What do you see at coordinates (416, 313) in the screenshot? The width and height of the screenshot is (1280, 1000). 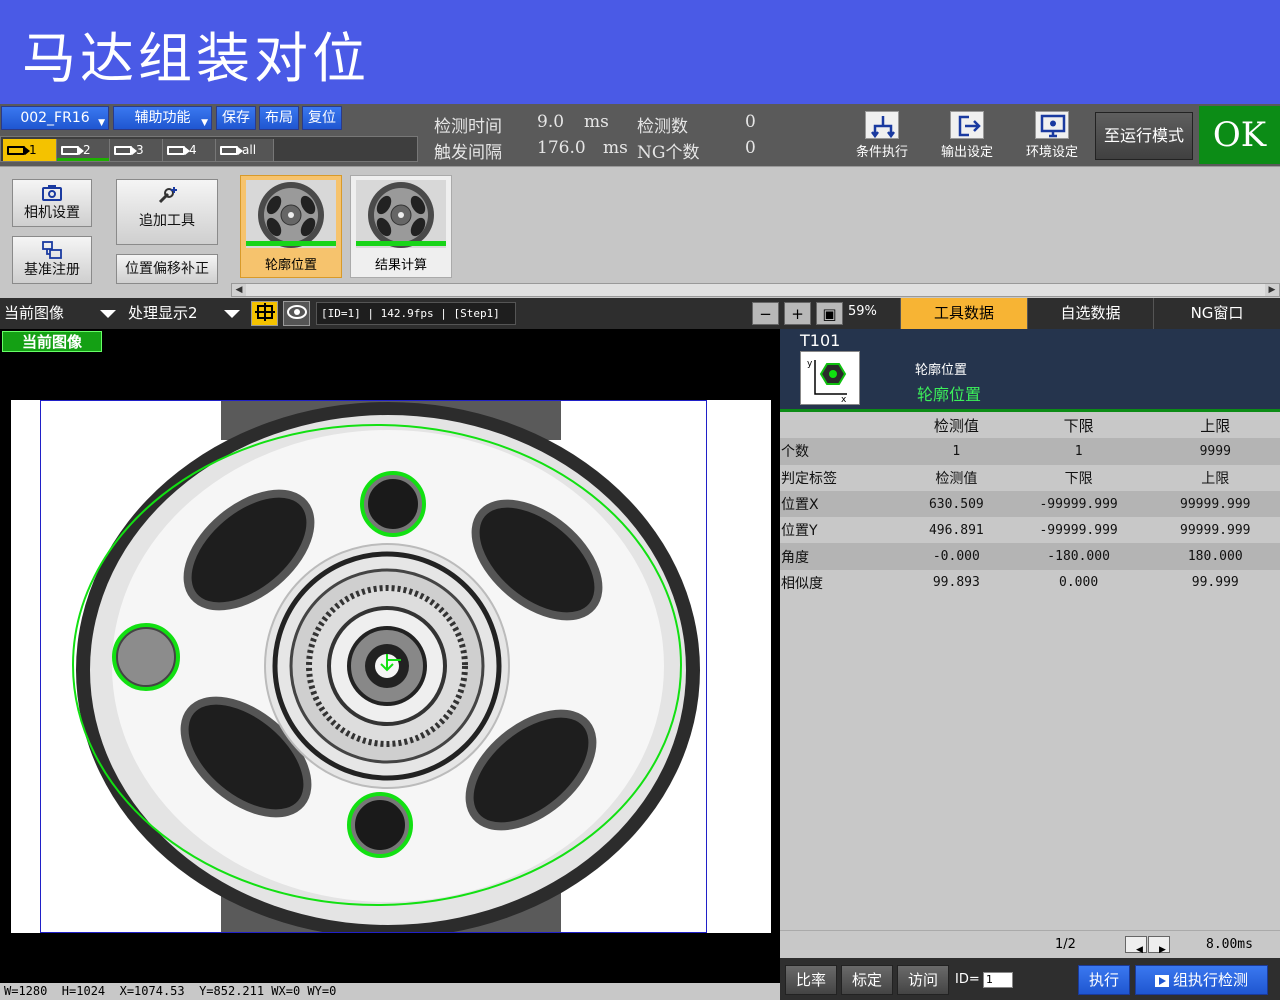 I see `frame-info: [ID=1] | 142.9fps | [Step1]` at bounding box center [416, 313].